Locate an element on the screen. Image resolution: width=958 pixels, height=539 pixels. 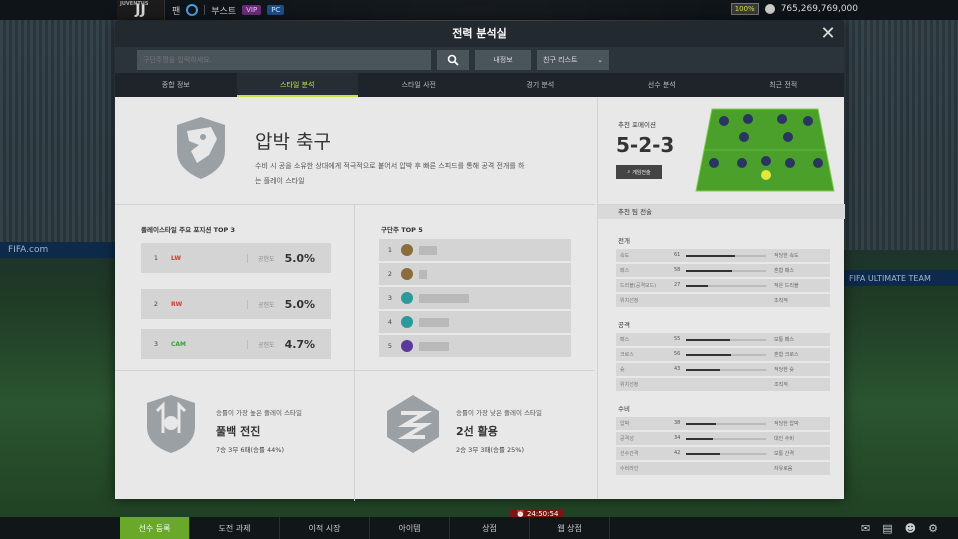
worst-style-name: 2선 활용 is located at coordinates (477, 431).